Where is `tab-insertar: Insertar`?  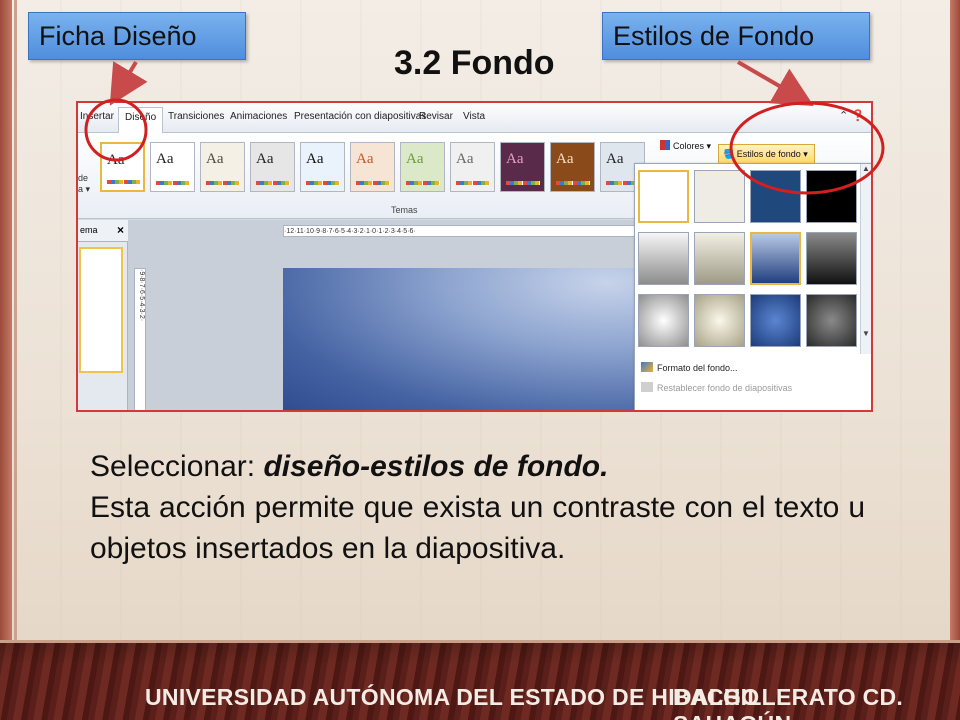 tab-insertar: Insertar is located at coordinates (97, 116).